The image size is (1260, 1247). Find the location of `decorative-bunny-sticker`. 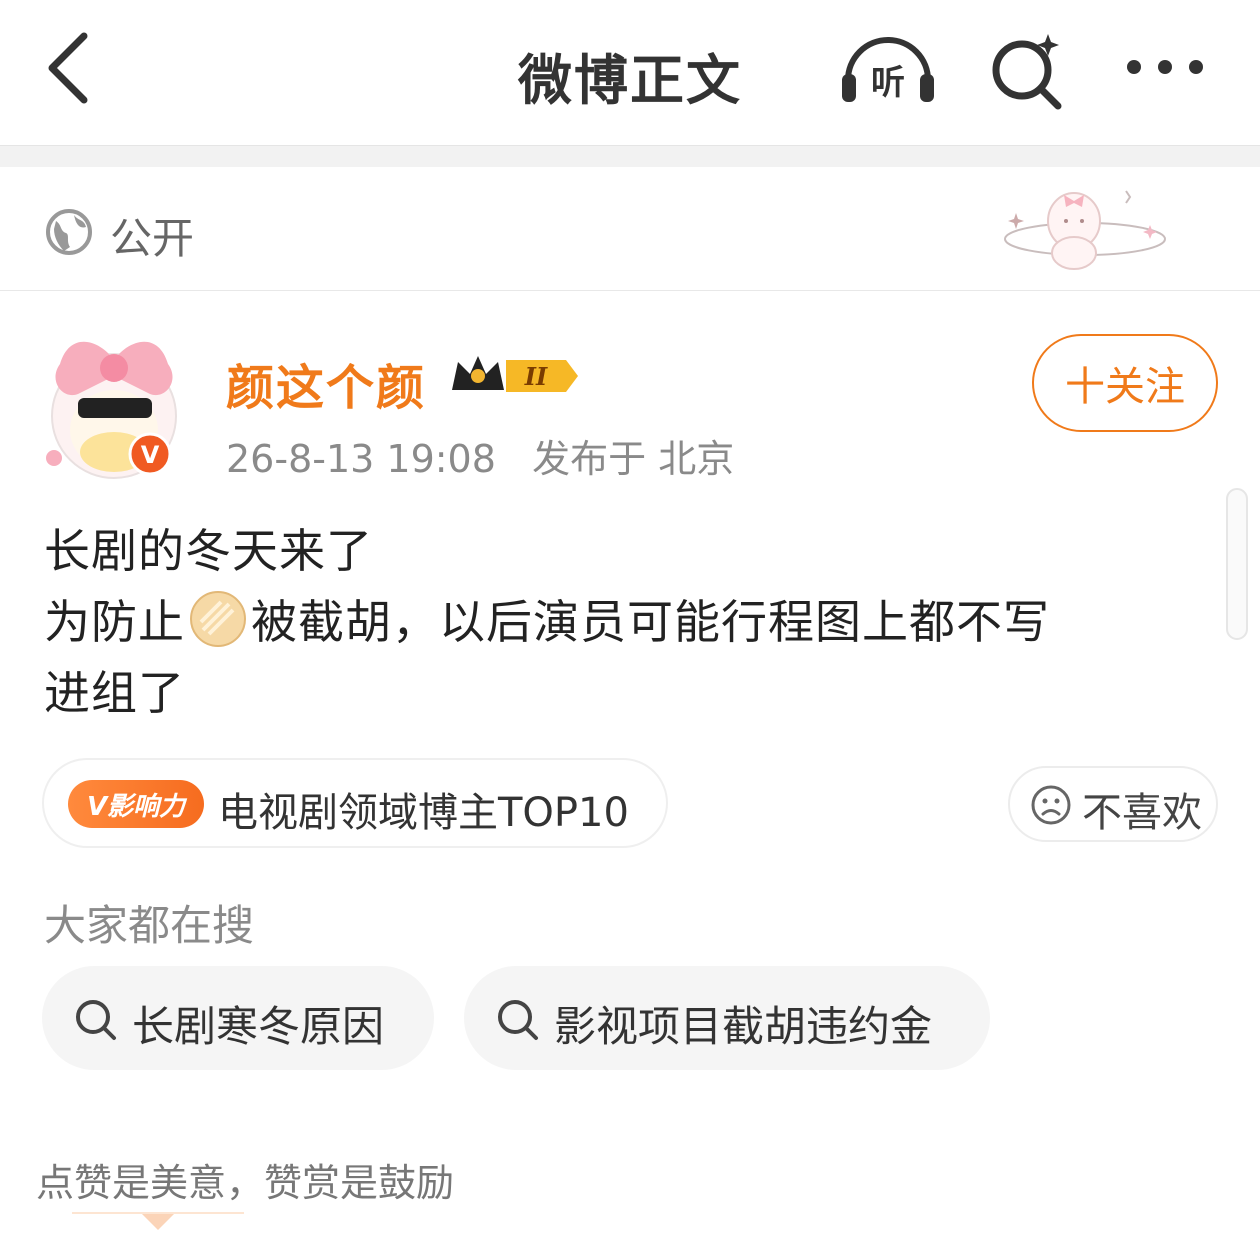

decorative-bunny-sticker is located at coordinates (1085, 230).